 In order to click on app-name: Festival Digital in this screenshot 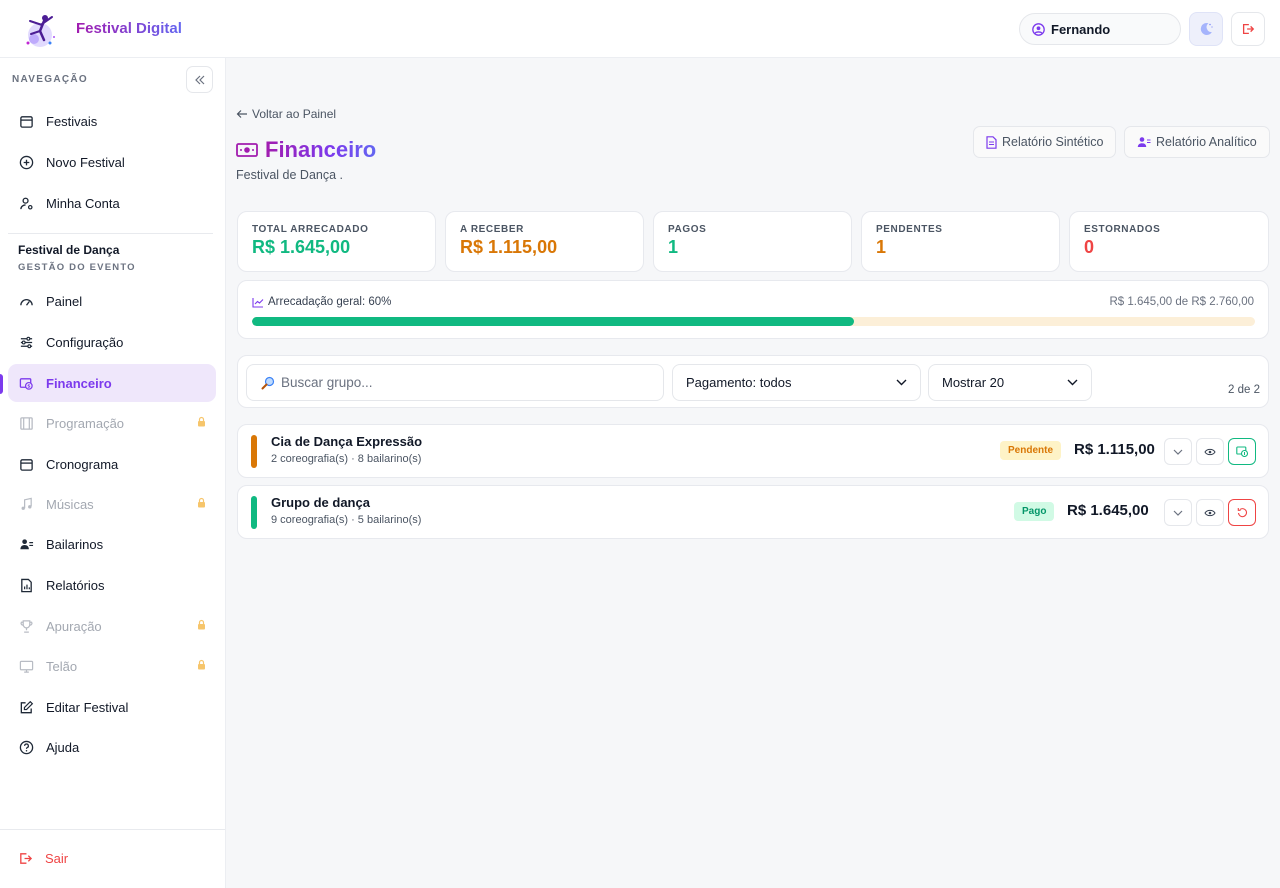, I will do `click(129, 28)`.